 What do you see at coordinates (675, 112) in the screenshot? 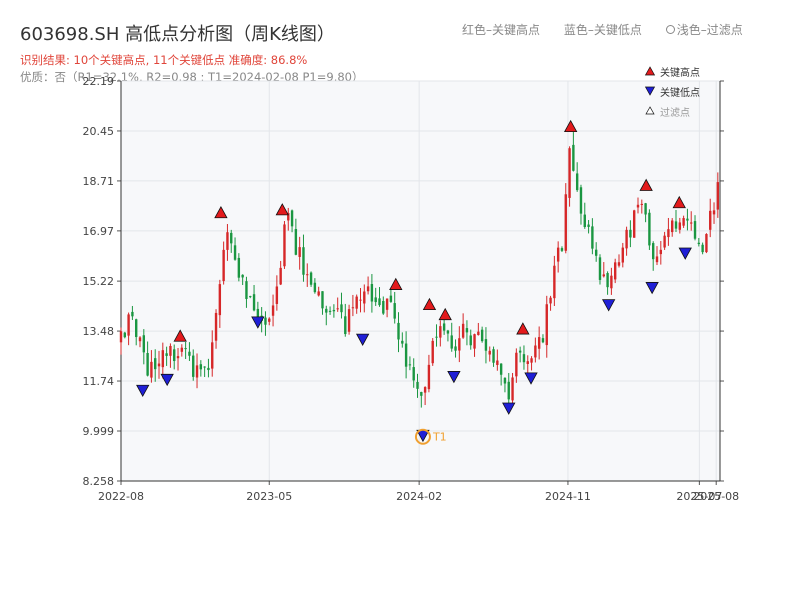
I see `legend-filtered-label: 过滤点` at bounding box center [675, 112].